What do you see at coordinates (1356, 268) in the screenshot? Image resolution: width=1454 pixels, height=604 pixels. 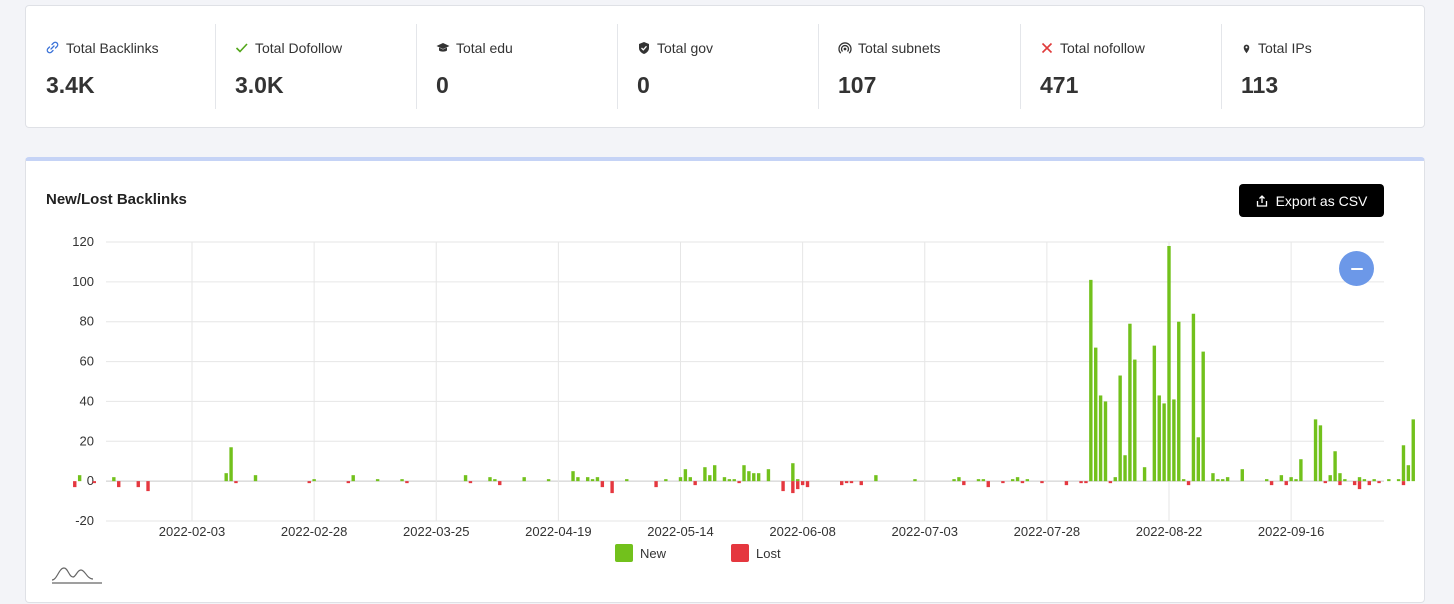 I see `zoom-out-button` at bounding box center [1356, 268].